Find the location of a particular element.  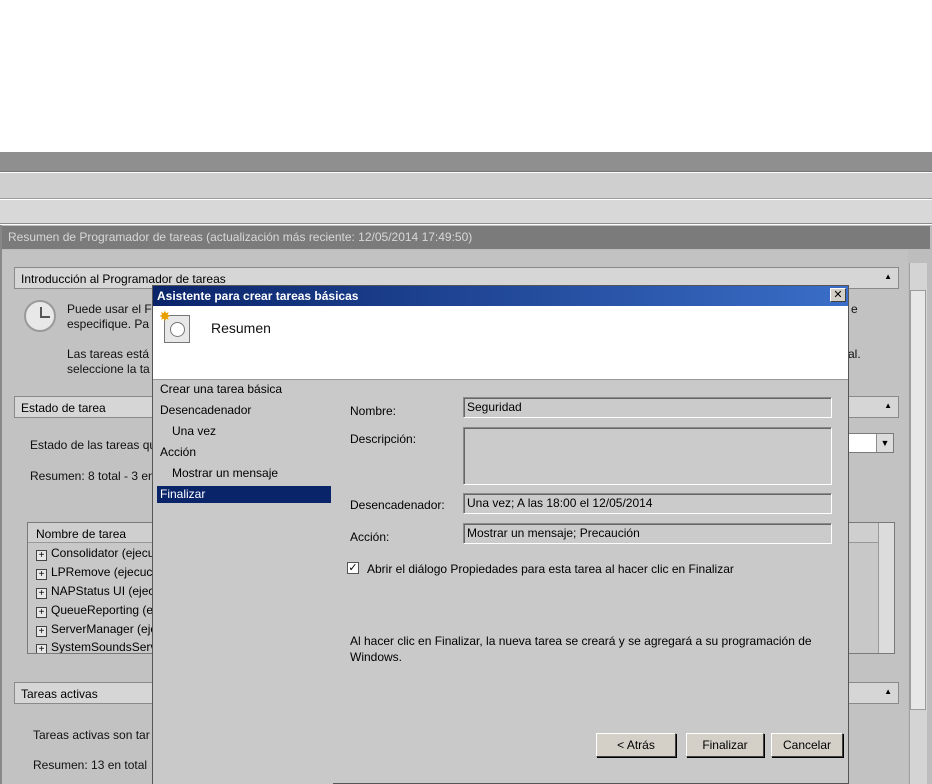

table-row: + QueueReporting (e is located at coordinates (94, 612).